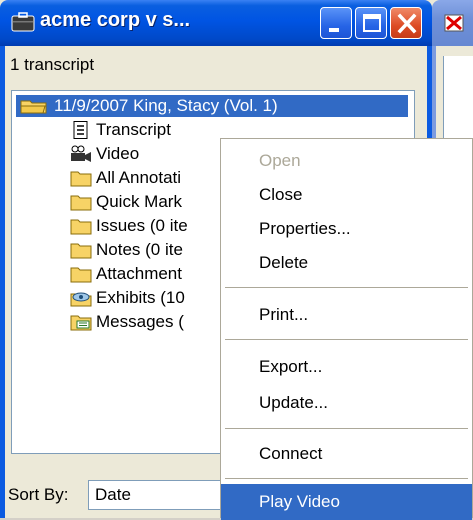 This screenshot has height=520, width=473. I want to click on close-button, so click(406, 23).